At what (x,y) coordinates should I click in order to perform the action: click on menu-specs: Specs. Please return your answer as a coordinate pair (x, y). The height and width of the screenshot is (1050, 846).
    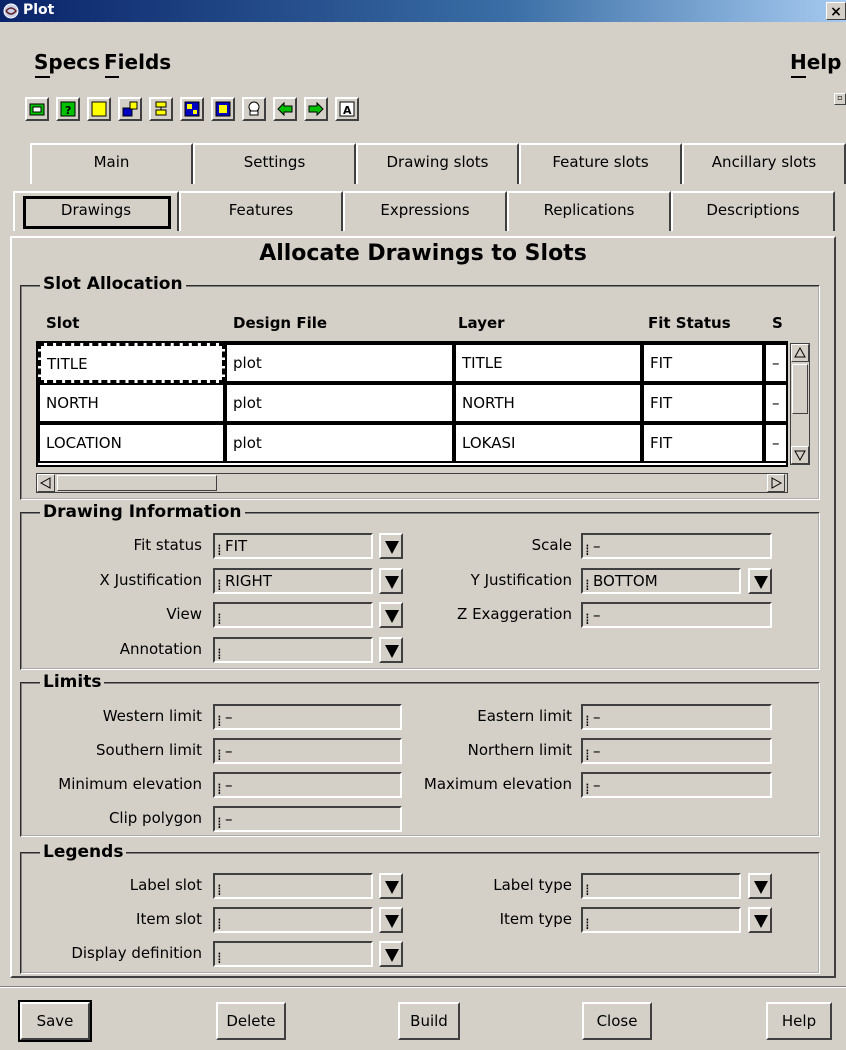
    Looking at the image, I should click on (67, 62).